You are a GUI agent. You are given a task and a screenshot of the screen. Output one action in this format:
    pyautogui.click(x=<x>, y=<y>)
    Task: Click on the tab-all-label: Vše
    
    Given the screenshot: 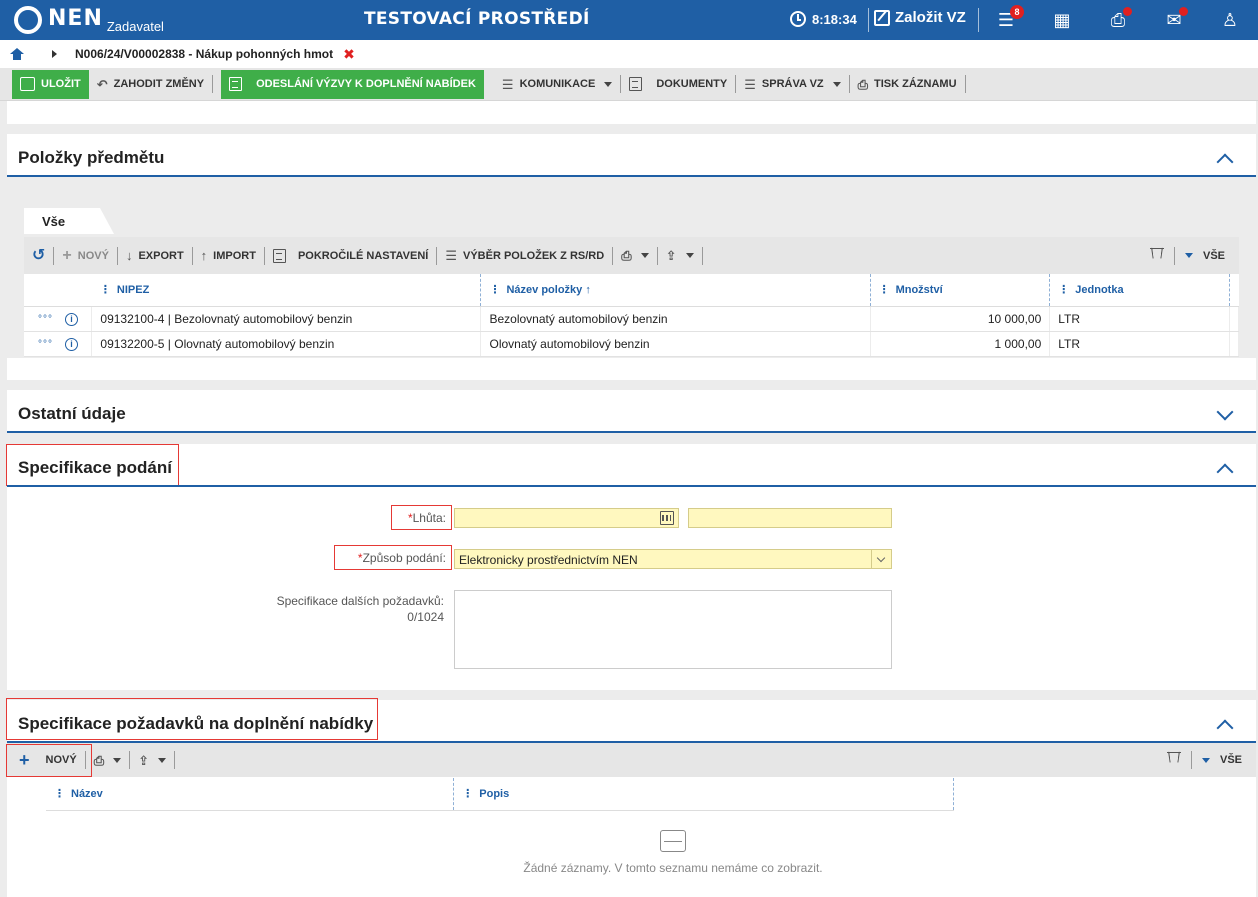 What is the action you would take?
    pyautogui.click(x=54, y=221)
    